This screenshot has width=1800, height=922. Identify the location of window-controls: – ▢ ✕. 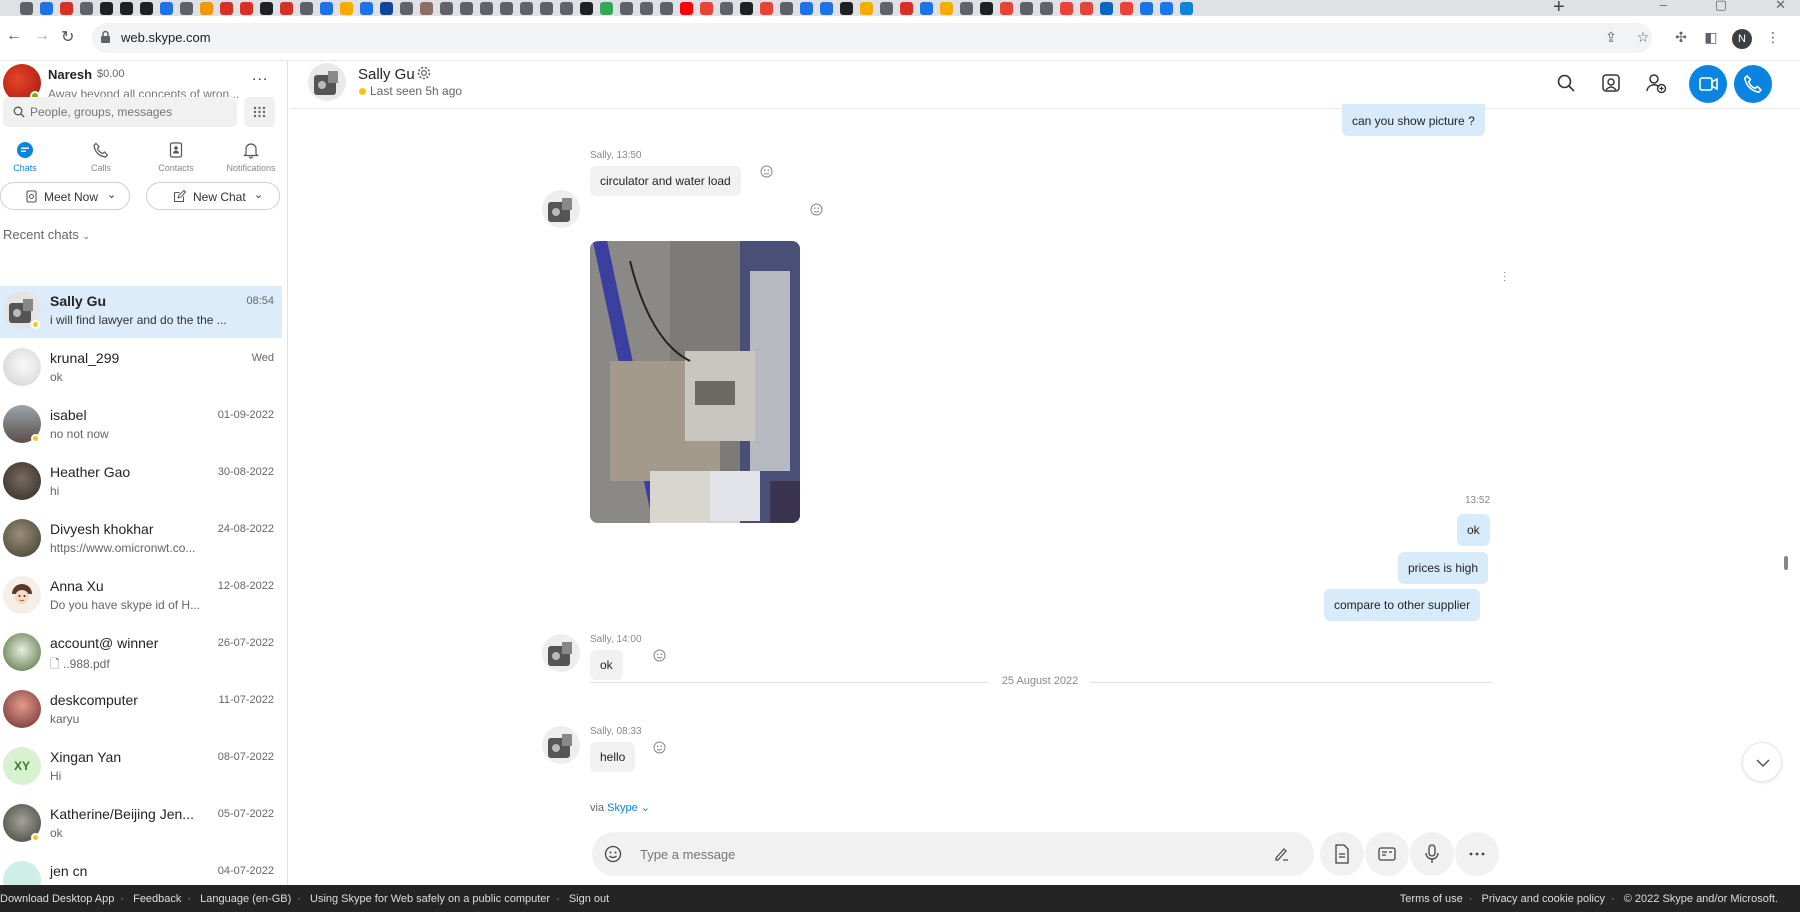
(1723, 6).